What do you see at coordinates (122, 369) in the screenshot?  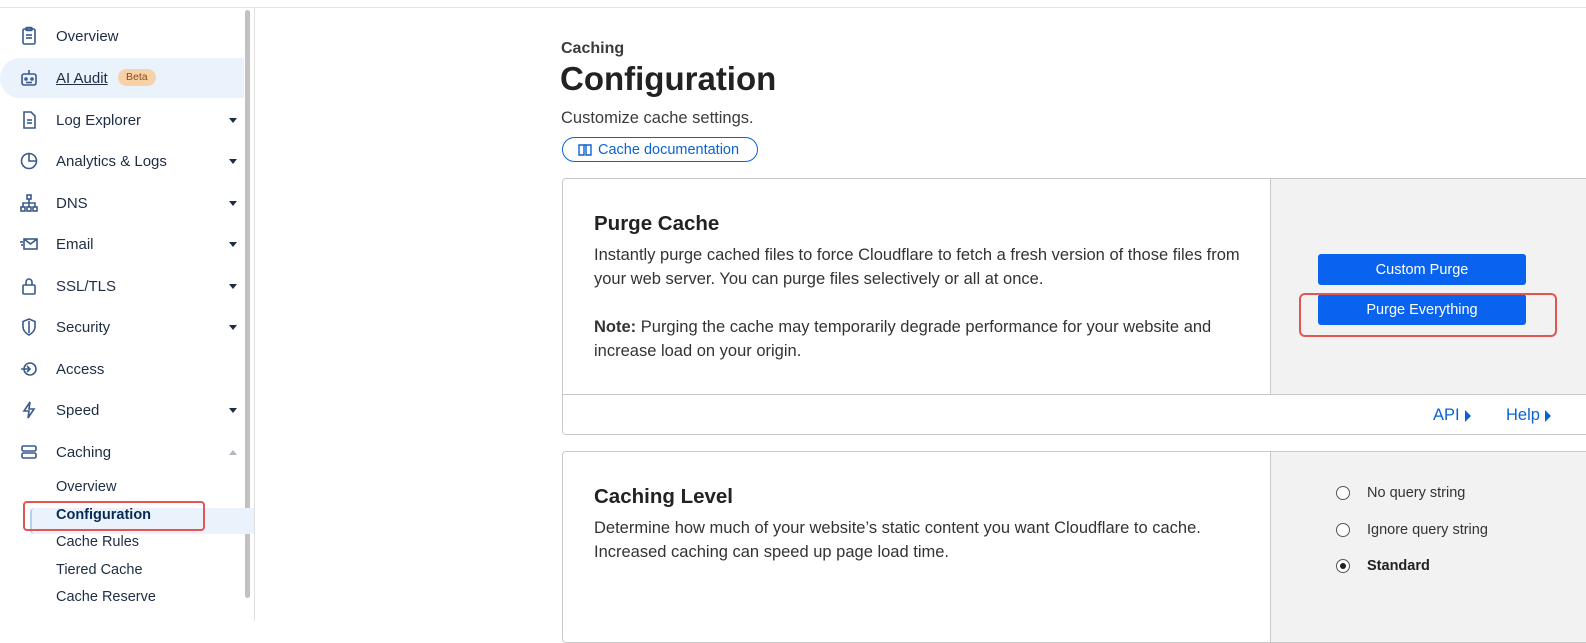 I see `sidebar-item-access: Access` at bounding box center [122, 369].